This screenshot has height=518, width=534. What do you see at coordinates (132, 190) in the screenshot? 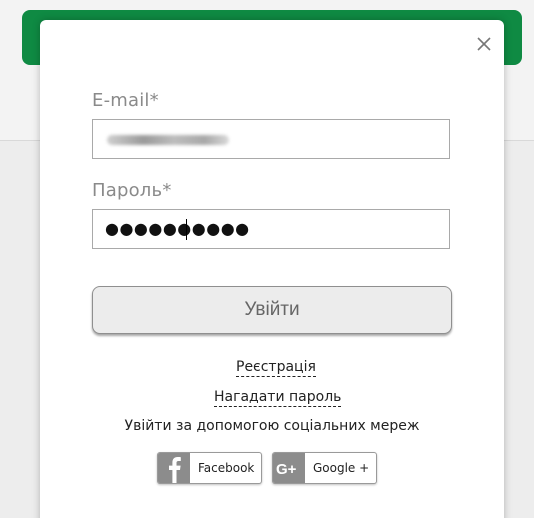
I see `password-label: Пароль*` at bounding box center [132, 190].